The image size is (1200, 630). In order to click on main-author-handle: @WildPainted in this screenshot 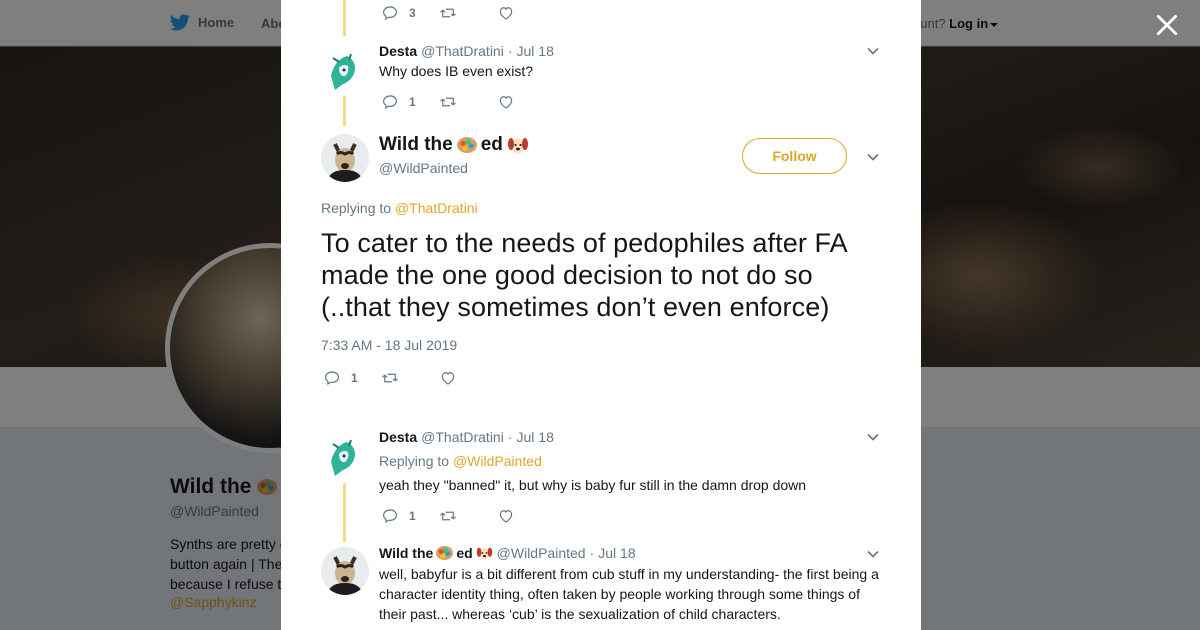, I will do `click(423, 168)`.